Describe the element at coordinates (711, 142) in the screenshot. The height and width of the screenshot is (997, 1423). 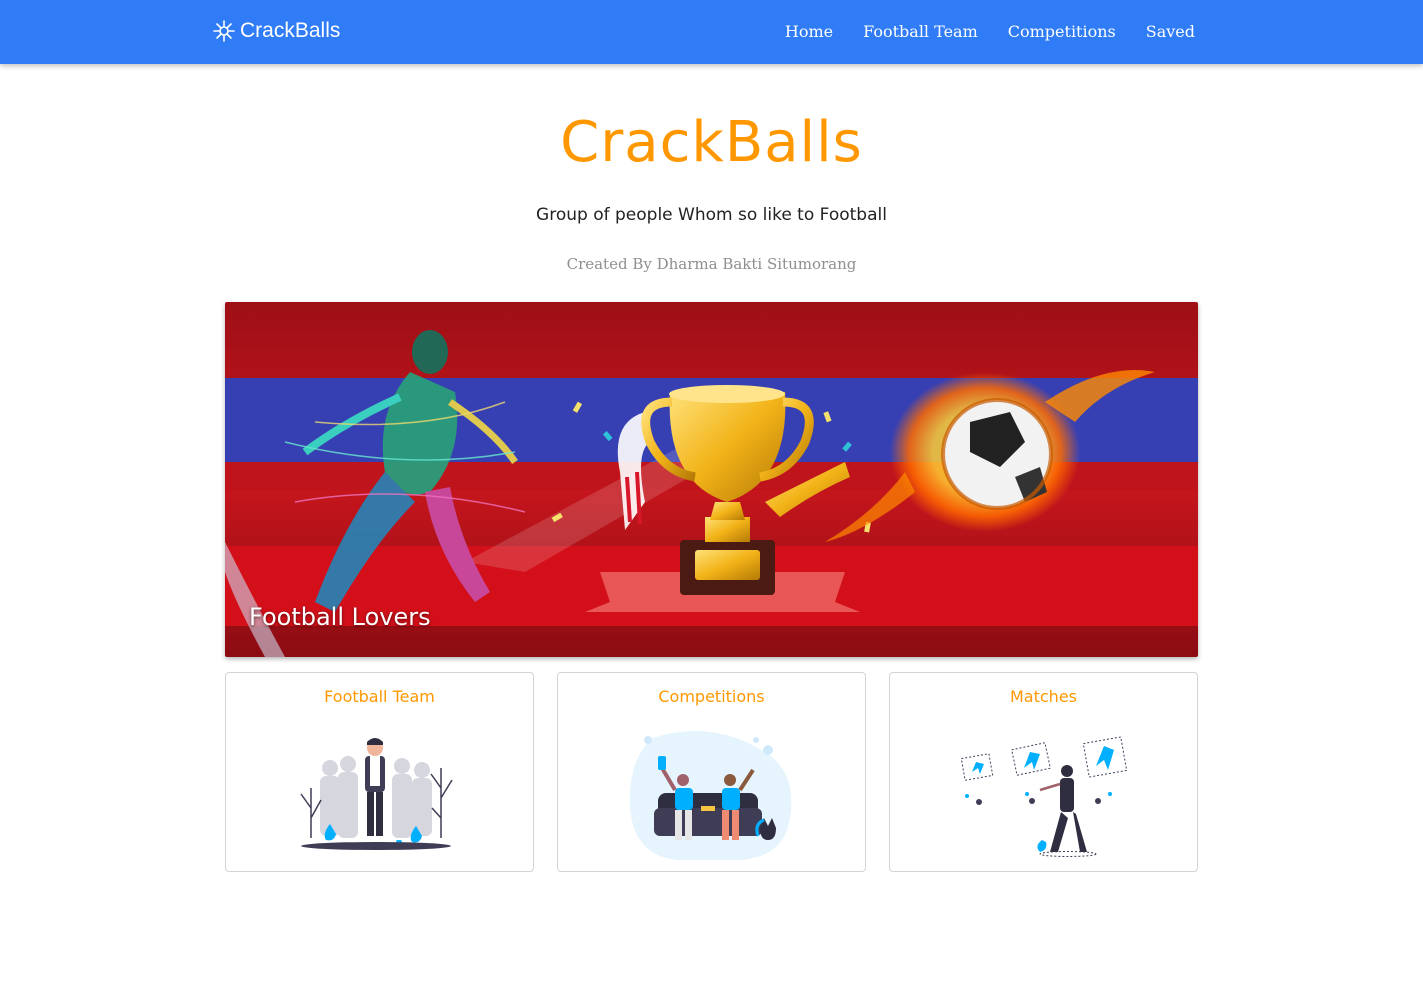
I see `page-title: CrackBalls` at that location.